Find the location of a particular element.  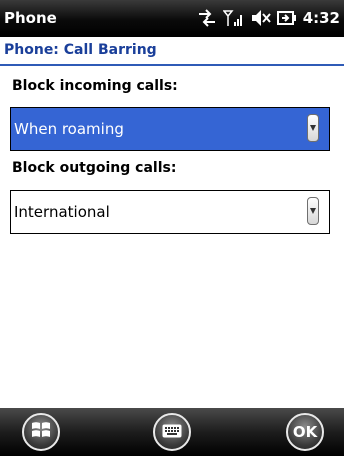

page-header: Phone: Call Barring is located at coordinates (172, 50).